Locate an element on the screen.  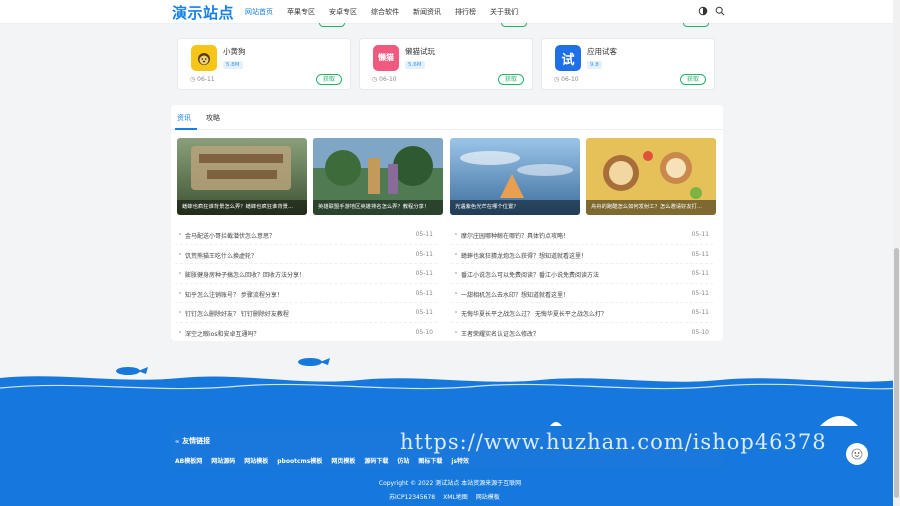
list-item: 番江小说怎么可以免费阅读？番江小说免费阅读方法 05-11 is located at coordinates (582, 274).